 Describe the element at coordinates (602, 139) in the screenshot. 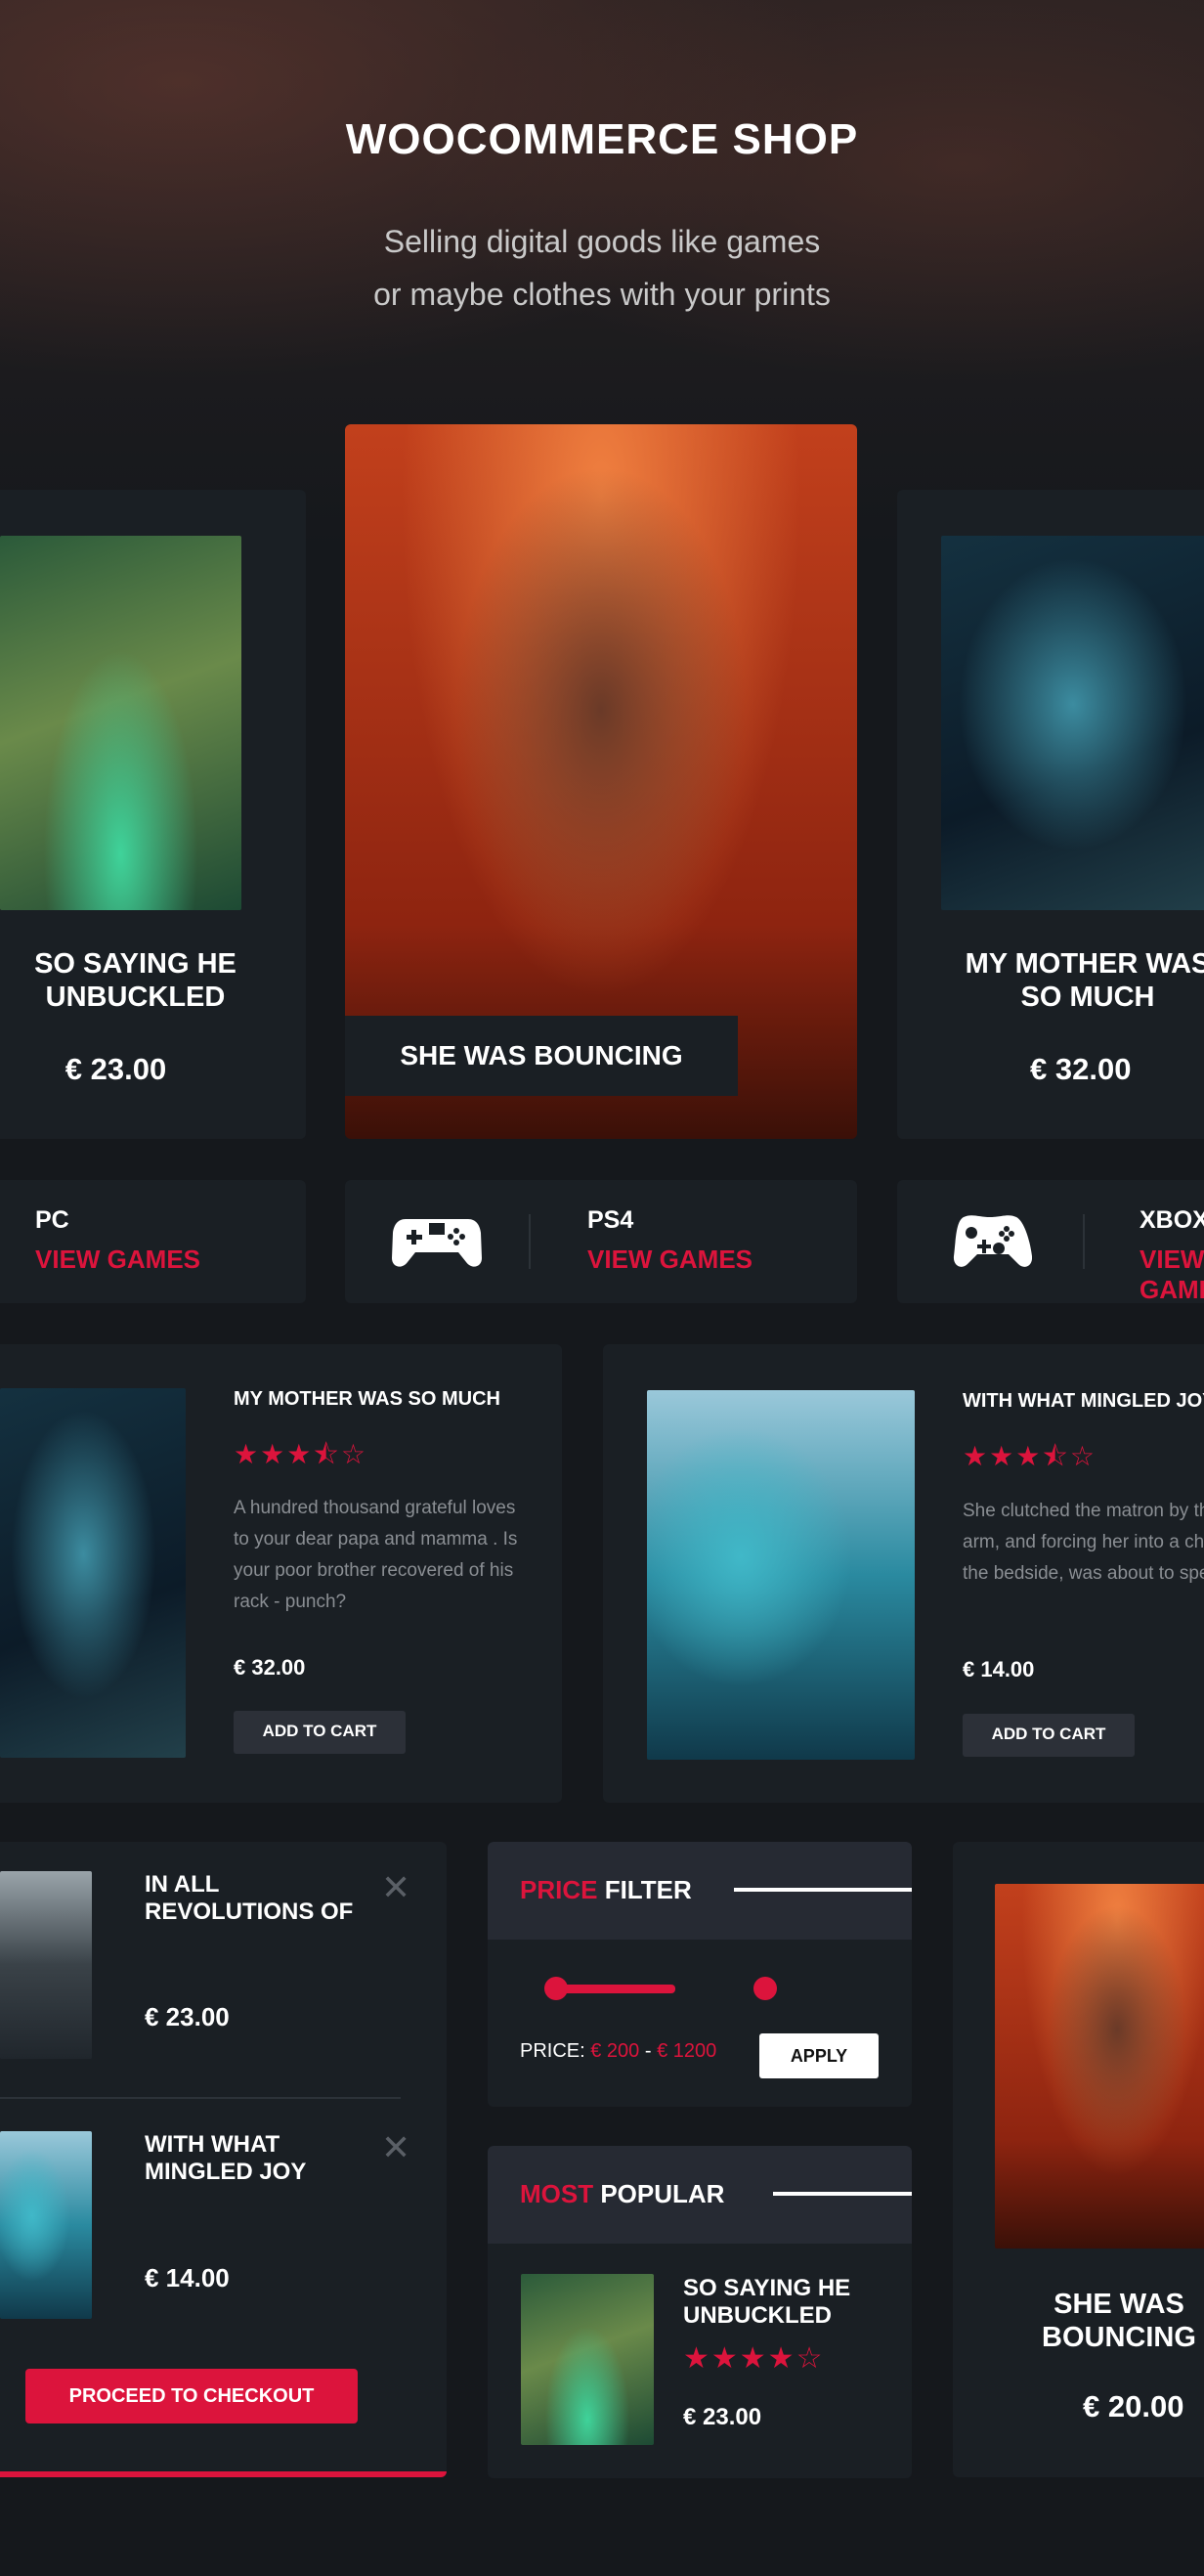

I see `page-title: WOOCOMMERCE SHOP` at that location.